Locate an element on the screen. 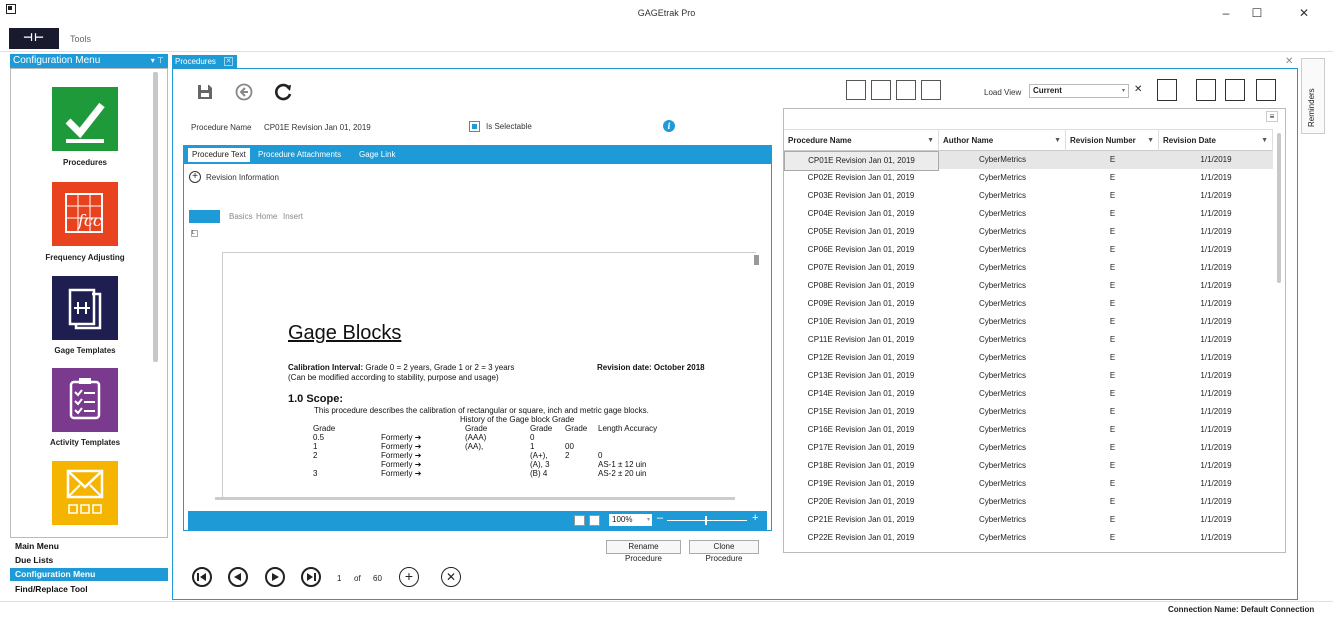 This screenshot has width=1333, height=619. column-header-revision-number: Revision Number ▼ is located at coordinates (1112, 141).